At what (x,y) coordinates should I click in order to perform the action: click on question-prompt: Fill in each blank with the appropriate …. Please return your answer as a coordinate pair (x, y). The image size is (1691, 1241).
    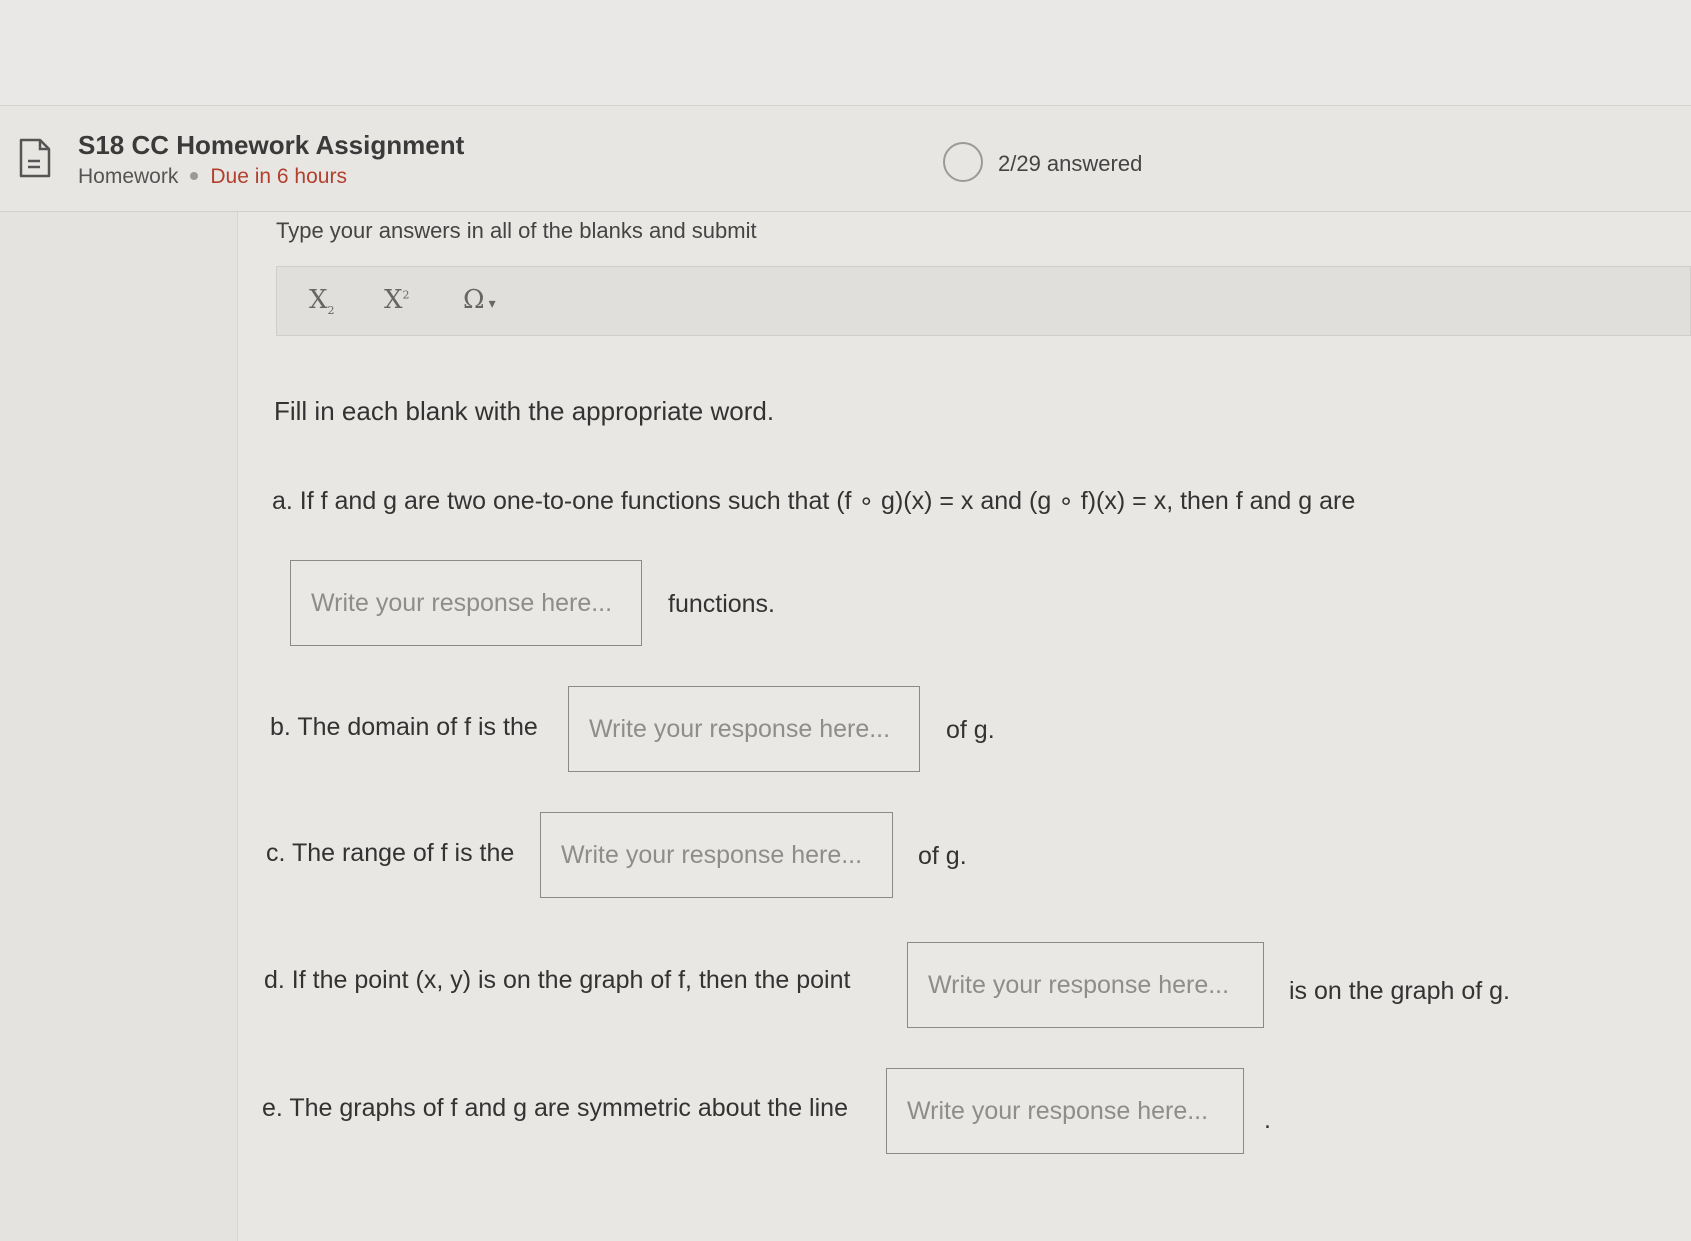
    Looking at the image, I should click on (524, 411).